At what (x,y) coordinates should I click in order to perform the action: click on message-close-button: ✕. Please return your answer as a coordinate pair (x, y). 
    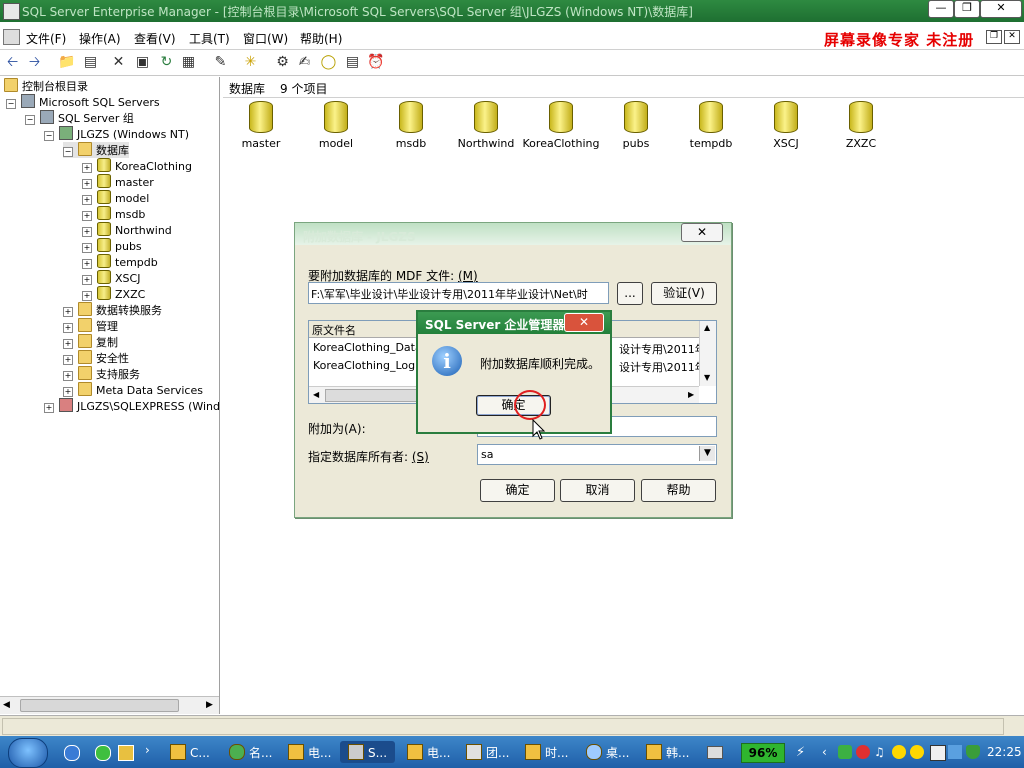
    Looking at the image, I should click on (584, 322).